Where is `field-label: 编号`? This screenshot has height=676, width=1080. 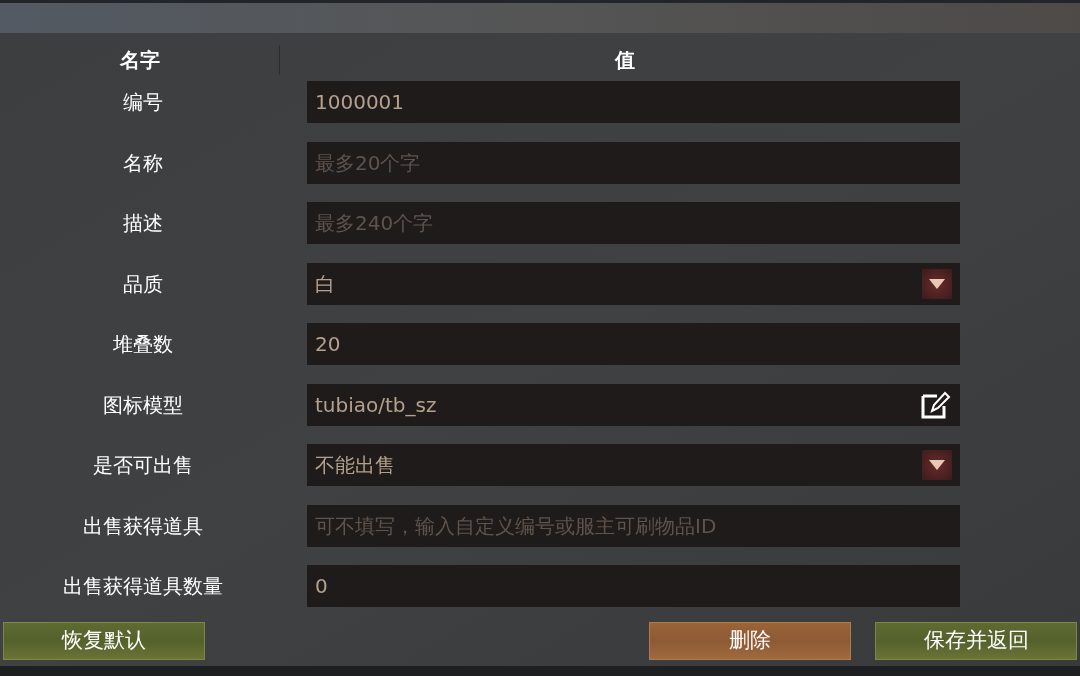
field-label: 编号 is located at coordinates (142, 102).